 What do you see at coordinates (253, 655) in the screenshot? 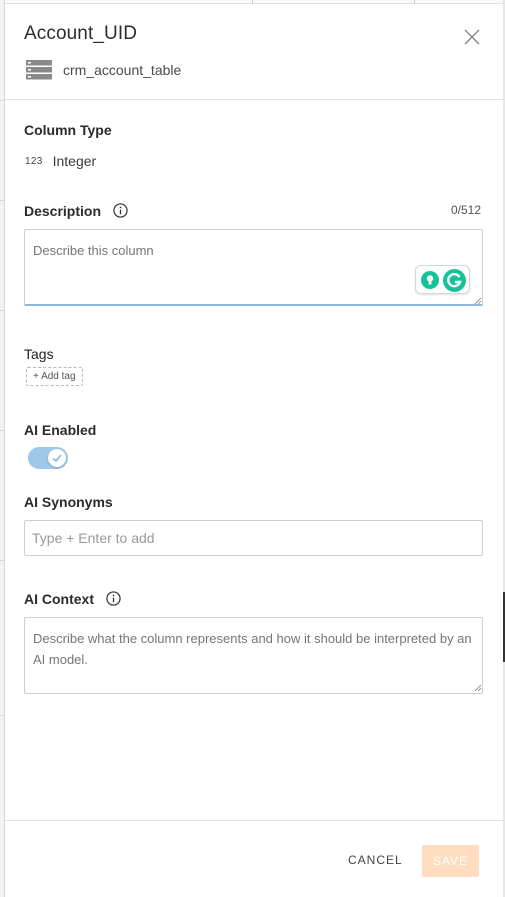
I see `ai-context-textarea` at bounding box center [253, 655].